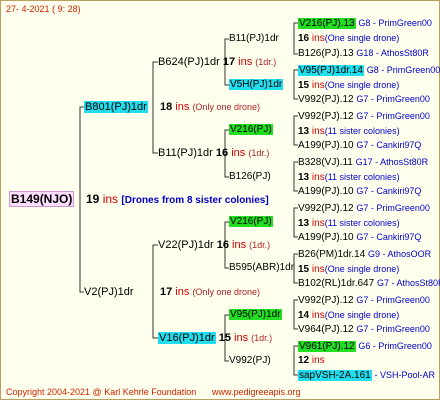 The height and width of the screenshot is (400, 440). What do you see at coordinates (43, 9) in the screenshot?
I see `header-date: 27- 4-2021 ( 9: 28)` at bounding box center [43, 9].